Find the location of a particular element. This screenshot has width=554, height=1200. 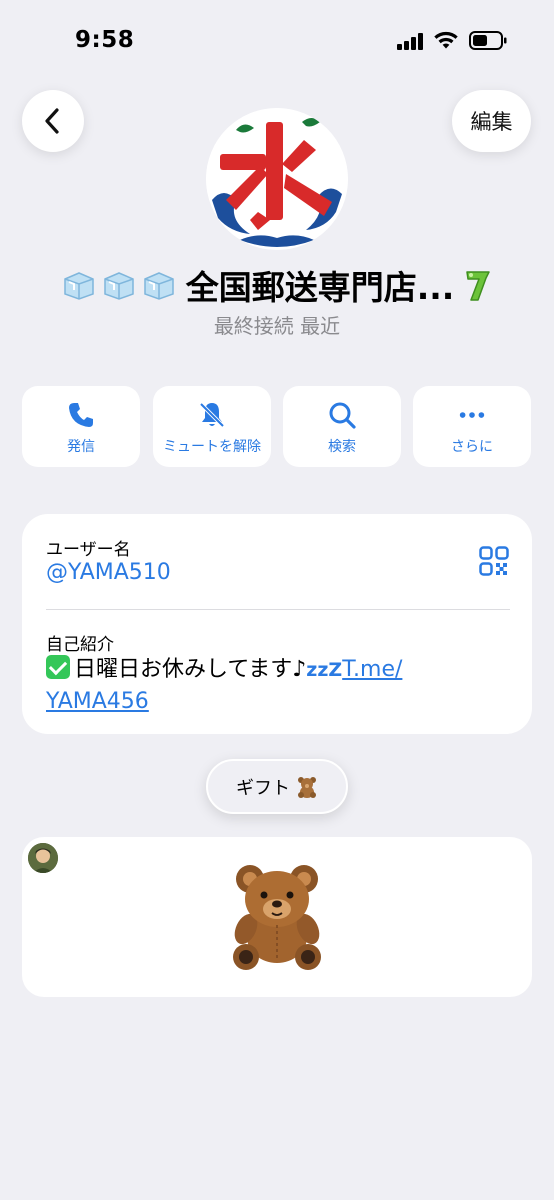

wifi-icon is located at coordinates (446, 40).